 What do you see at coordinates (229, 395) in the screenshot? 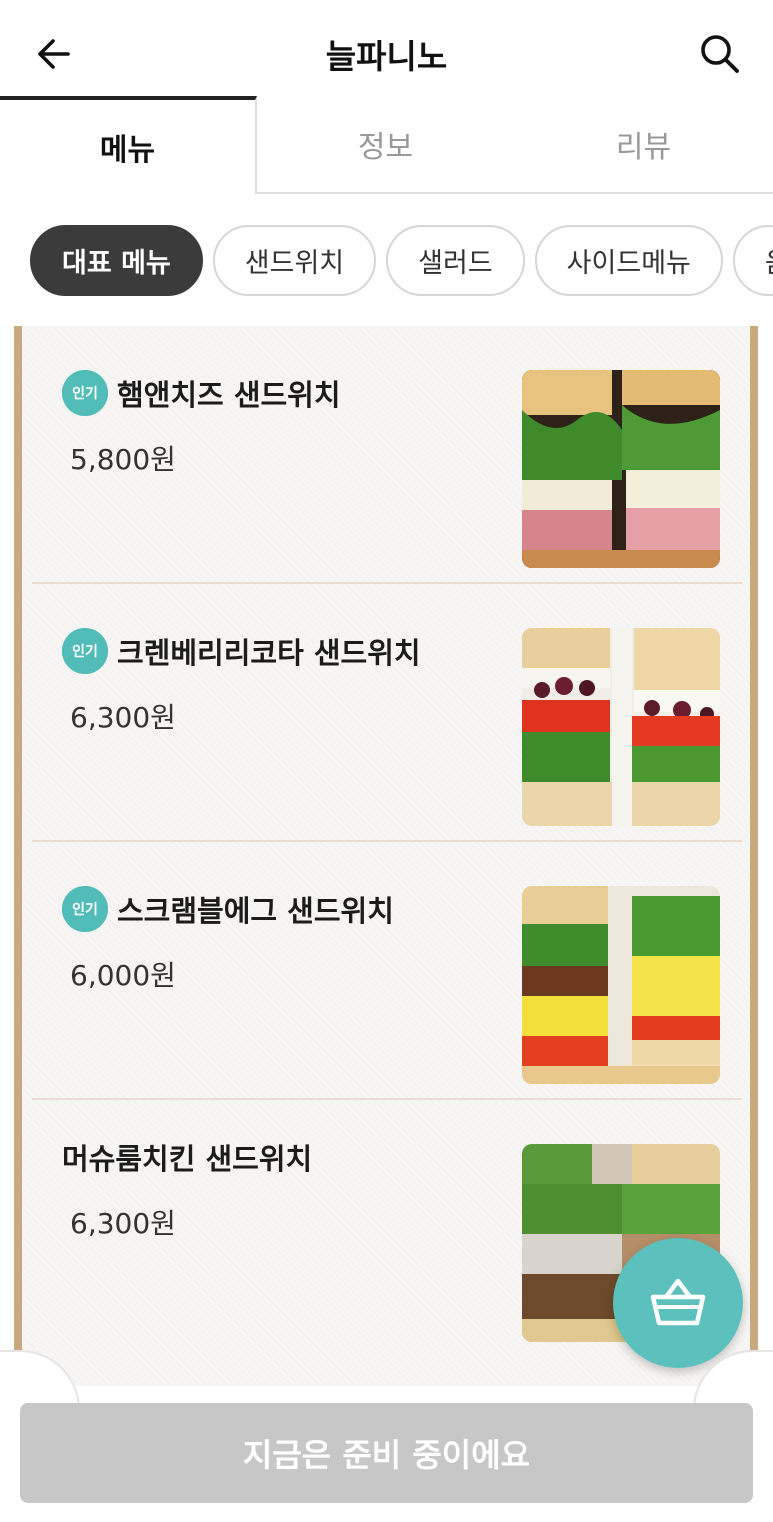
I see `menu-item-name: 햄앤치즈 샌드위치` at bounding box center [229, 395].